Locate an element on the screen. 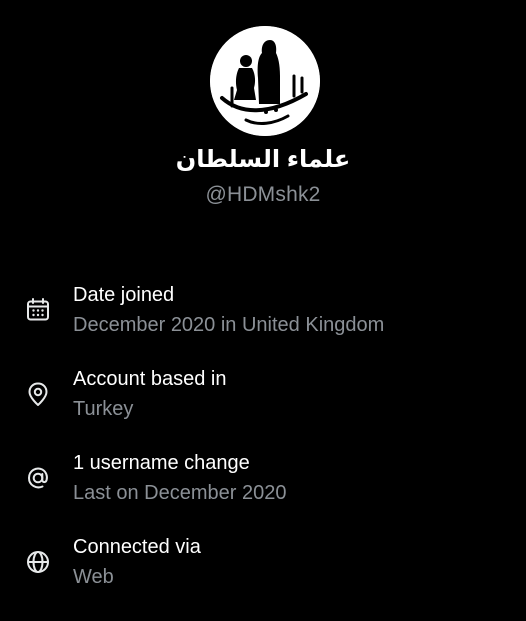 This screenshot has width=526, height=621. avatar is located at coordinates (265, 81).